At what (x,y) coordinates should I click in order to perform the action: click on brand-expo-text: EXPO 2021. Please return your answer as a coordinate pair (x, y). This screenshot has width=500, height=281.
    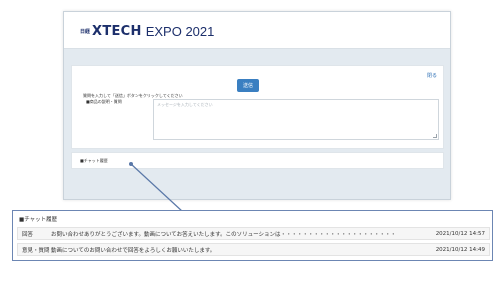
    Looking at the image, I should click on (180, 31).